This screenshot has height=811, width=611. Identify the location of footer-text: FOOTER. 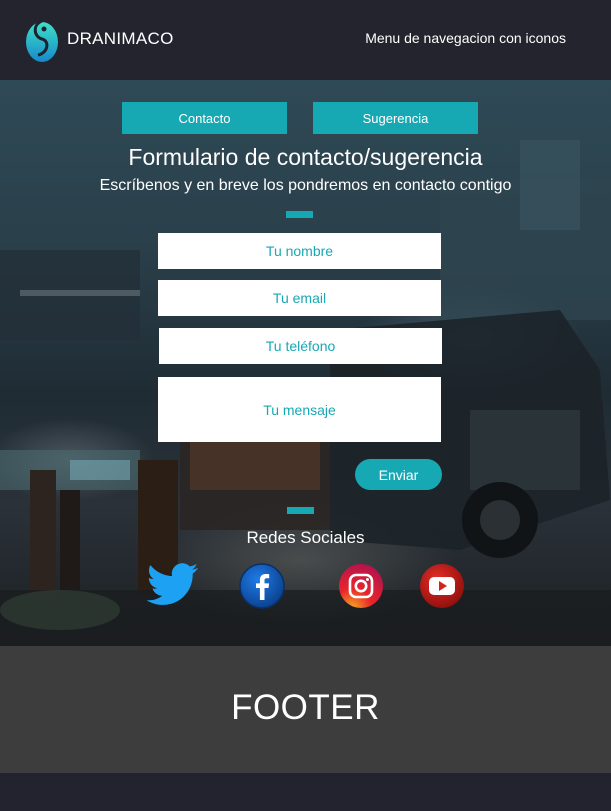
(305, 707).